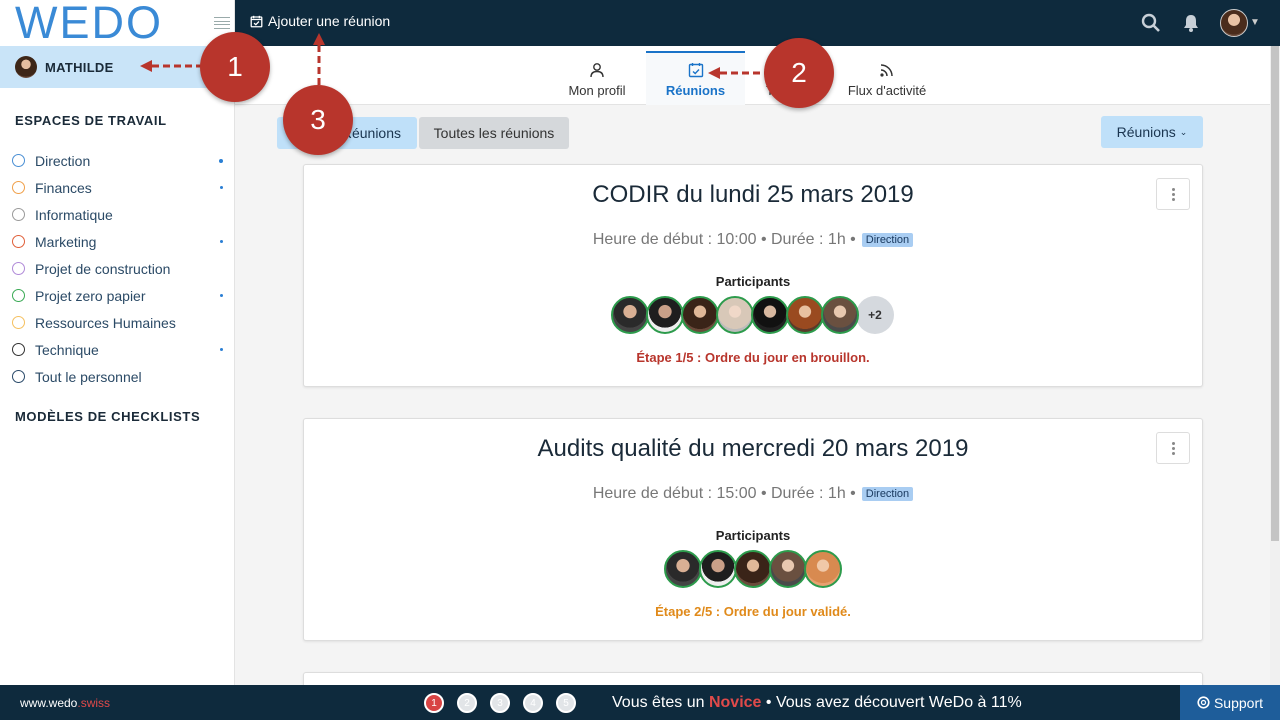 This screenshot has width=1280, height=720. Describe the element at coordinates (222, 23) in the screenshot. I see `menu-icon` at that location.